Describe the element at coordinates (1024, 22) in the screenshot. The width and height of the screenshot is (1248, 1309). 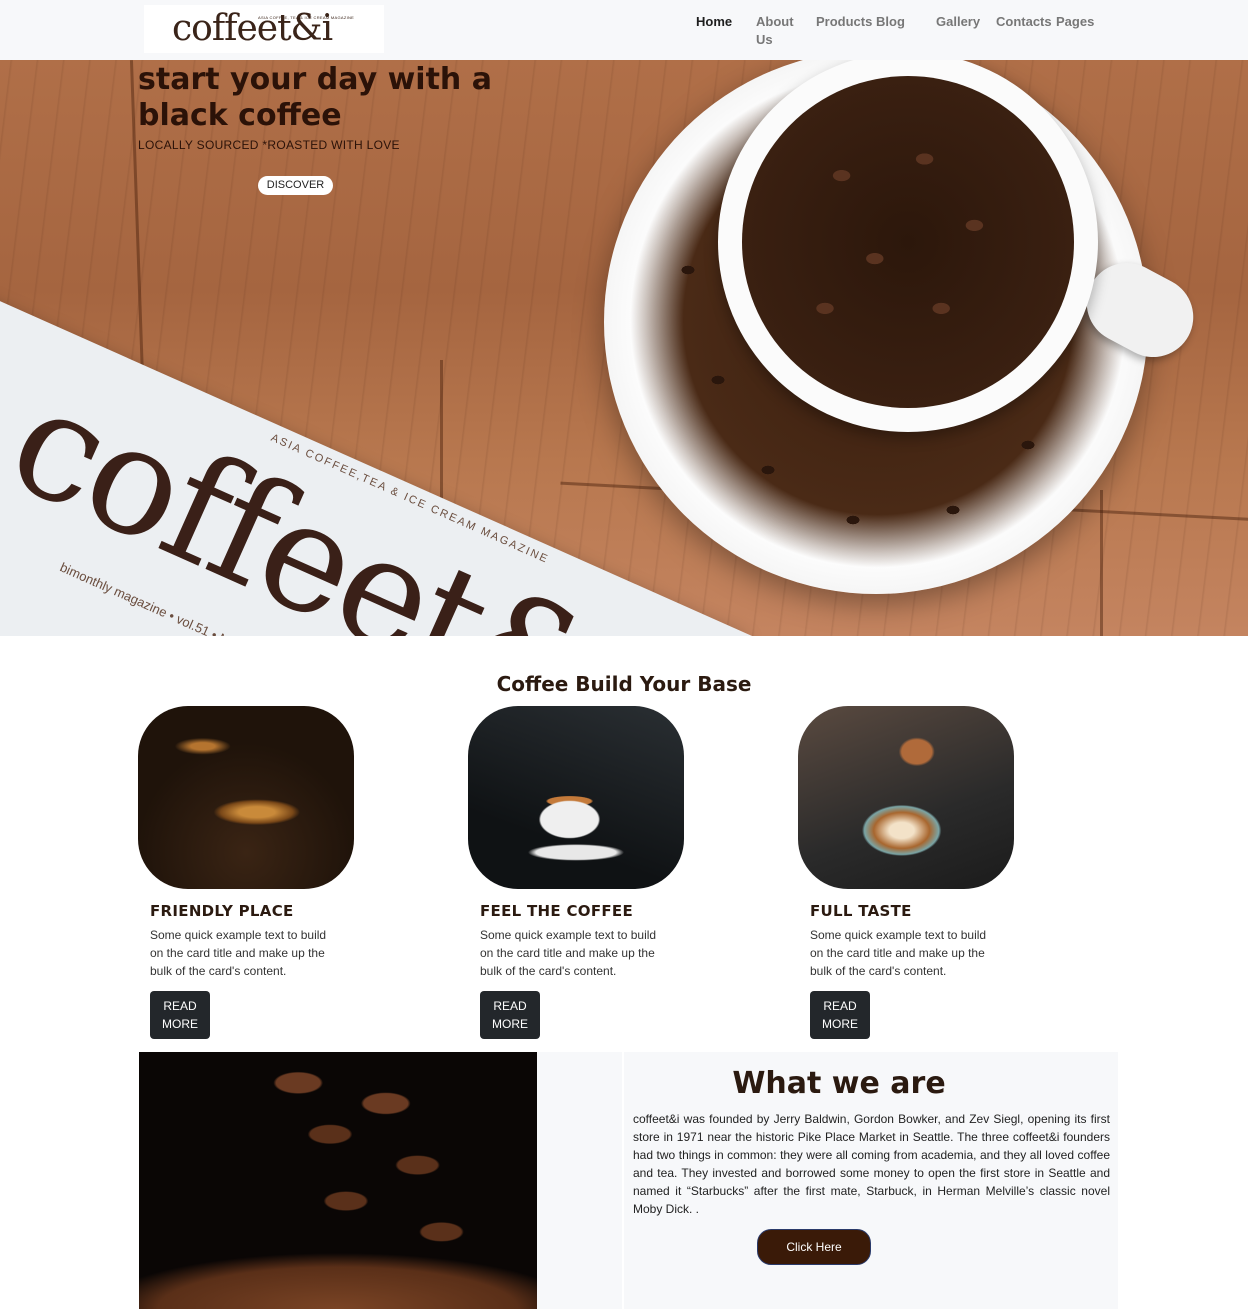
I see `nav-contacts: Contacts` at that location.